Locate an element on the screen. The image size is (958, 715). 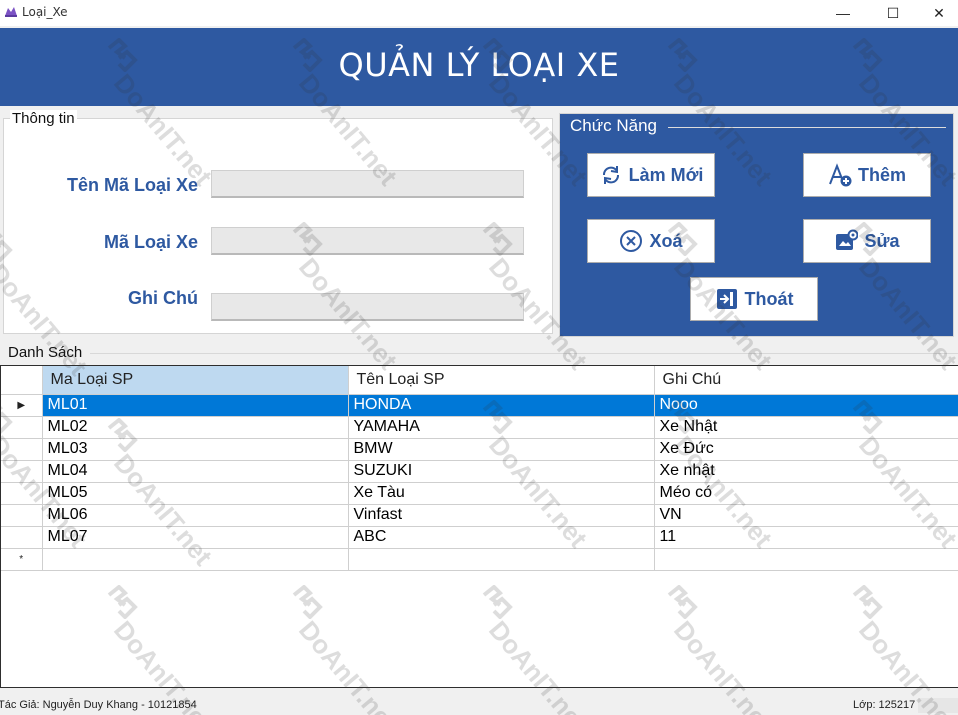
table-cell: YAMAHA is located at coordinates (501, 427).